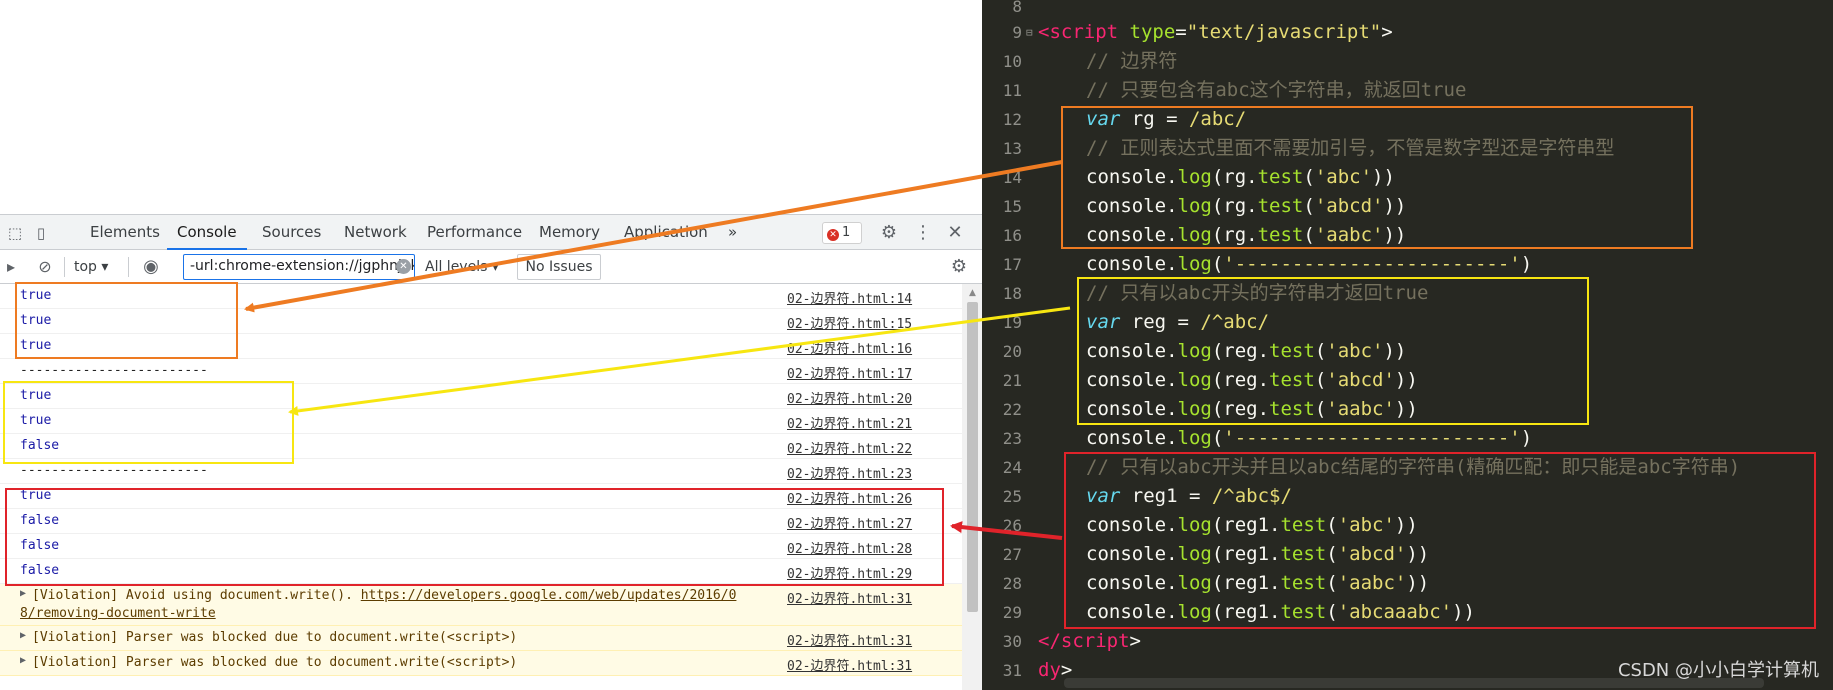 This screenshot has width=1833, height=690. What do you see at coordinates (569, 232) in the screenshot?
I see `tab-memory: Memory` at bounding box center [569, 232].